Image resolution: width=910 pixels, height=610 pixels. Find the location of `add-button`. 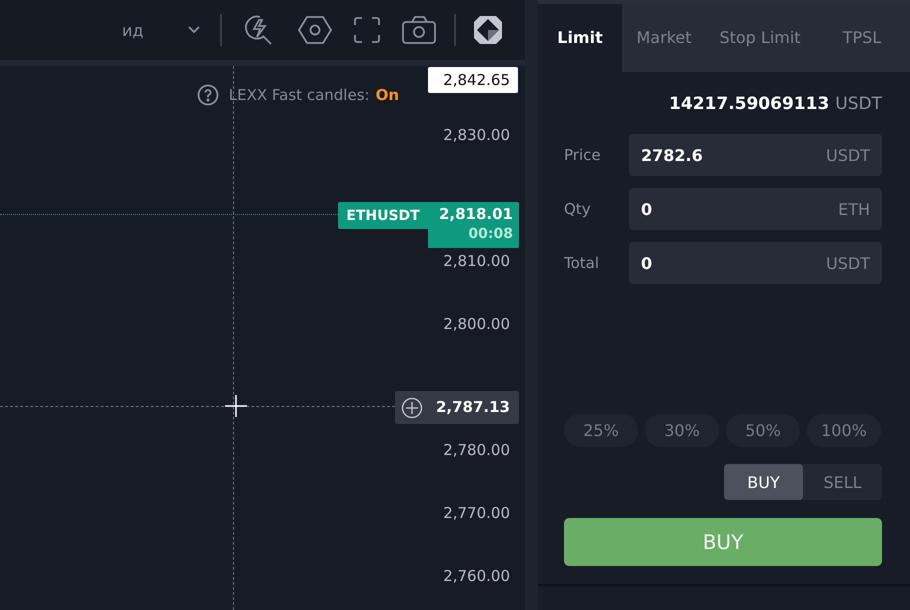

add-button is located at coordinates (411, 407).